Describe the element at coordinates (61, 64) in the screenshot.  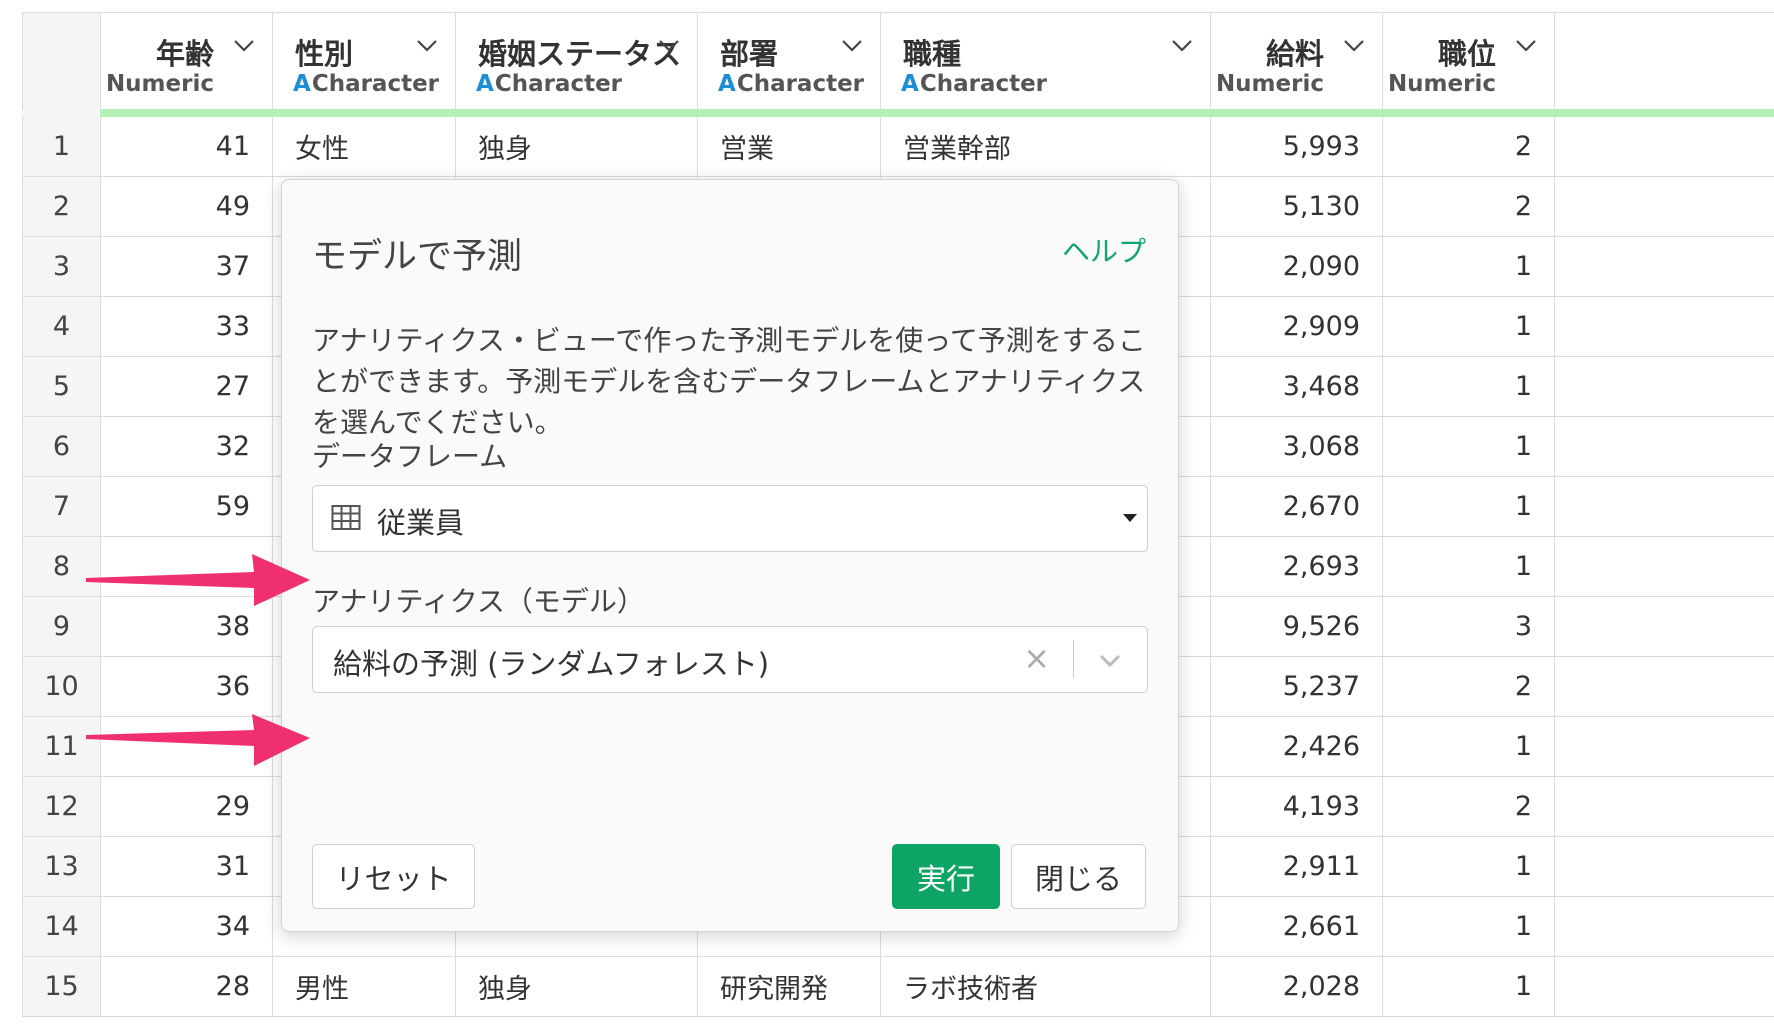
I see `row-number-header` at that location.